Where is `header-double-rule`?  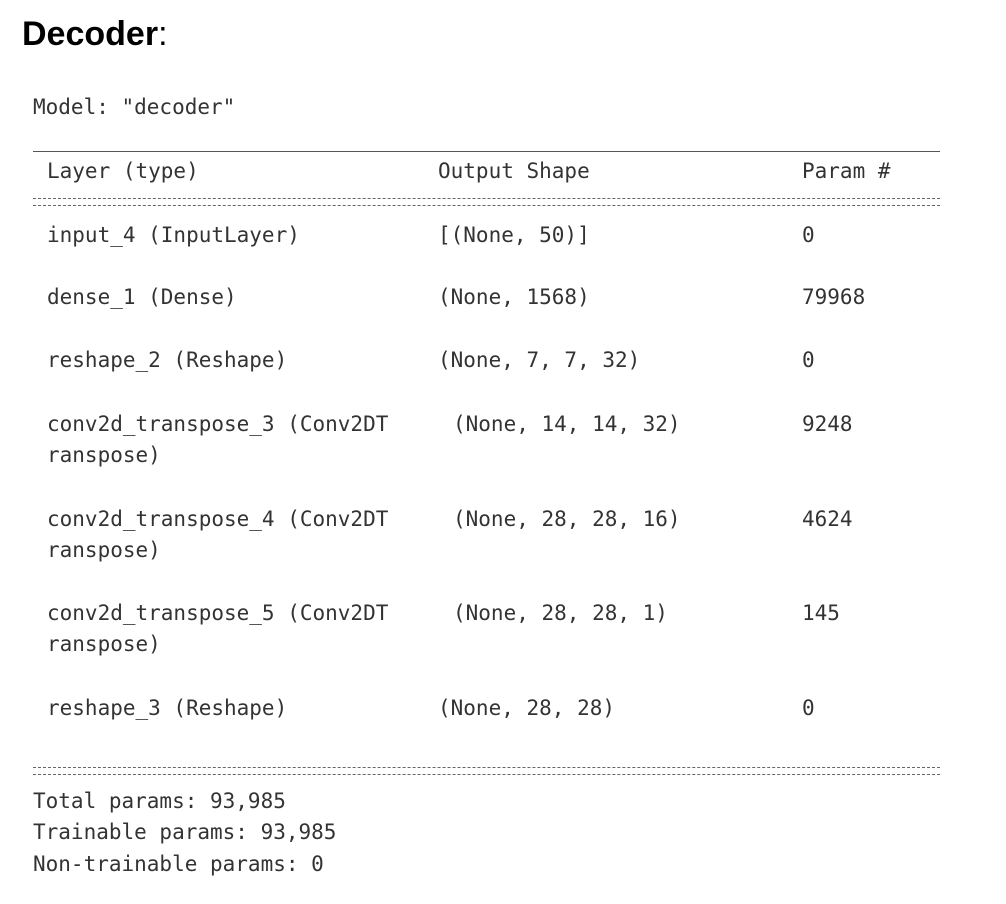
header-double-rule is located at coordinates (486, 202).